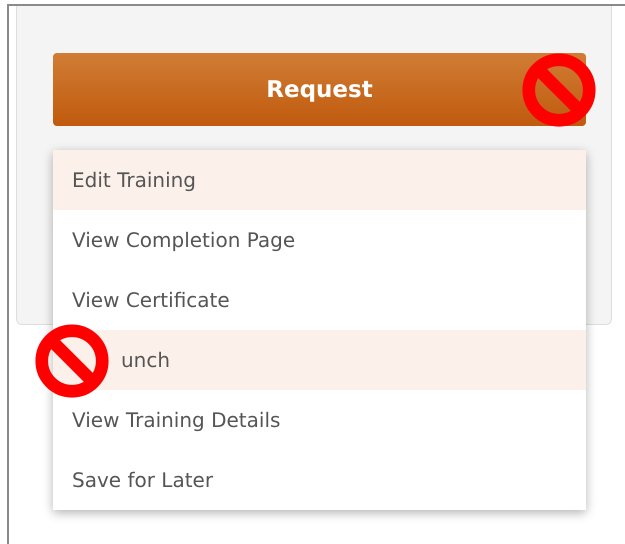  What do you see at coordinates (319, 480) in the screenshot?
I see `menu-item: Save for Later` at bounding box center [319, 480].